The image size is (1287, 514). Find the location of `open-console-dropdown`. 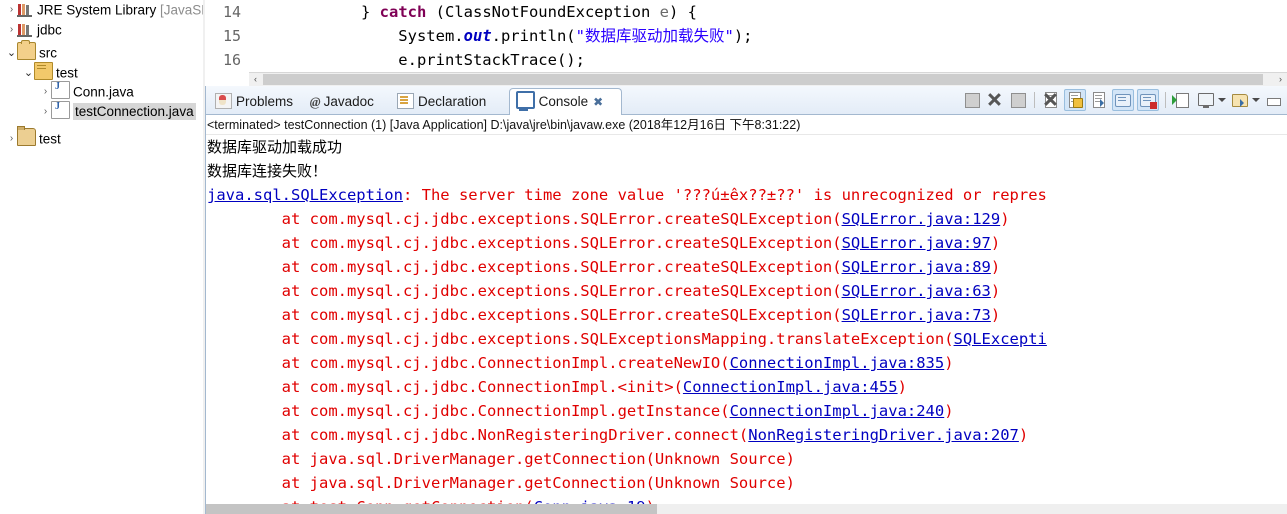

open-console-dropdown is located at coordinates (1222, 102).